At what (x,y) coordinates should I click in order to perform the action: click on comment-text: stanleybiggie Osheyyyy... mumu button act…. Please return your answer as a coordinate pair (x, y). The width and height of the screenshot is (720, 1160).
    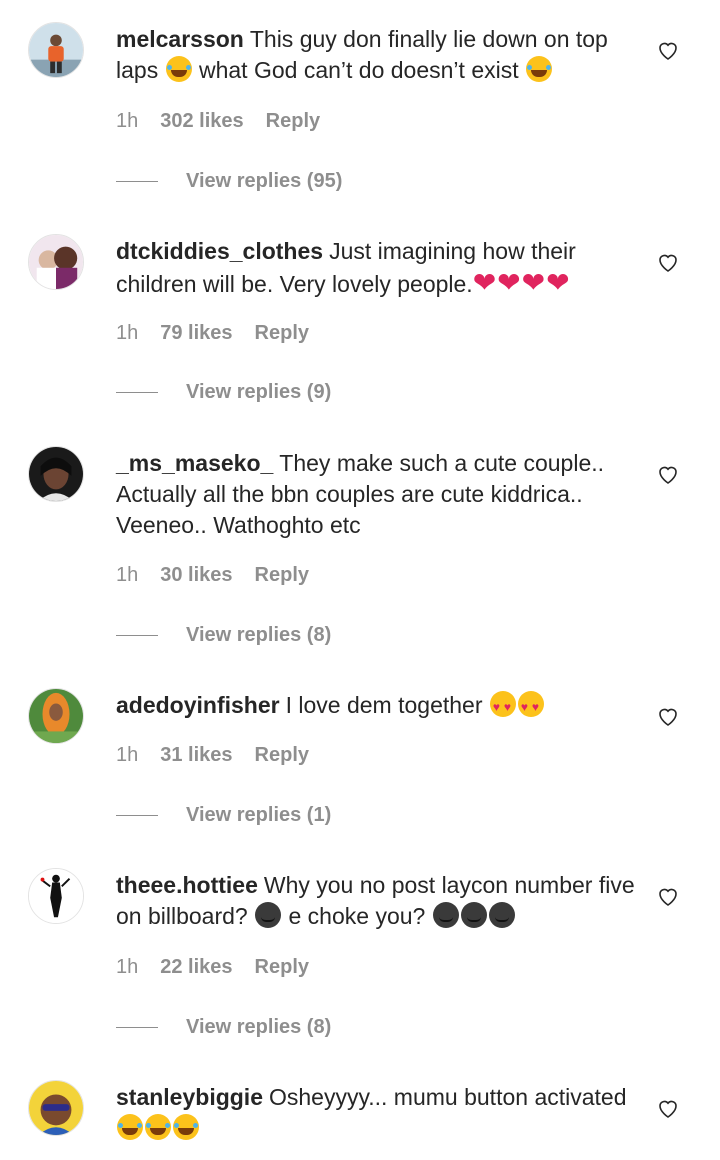
    Looking at the image, I should click on (376, 1113).